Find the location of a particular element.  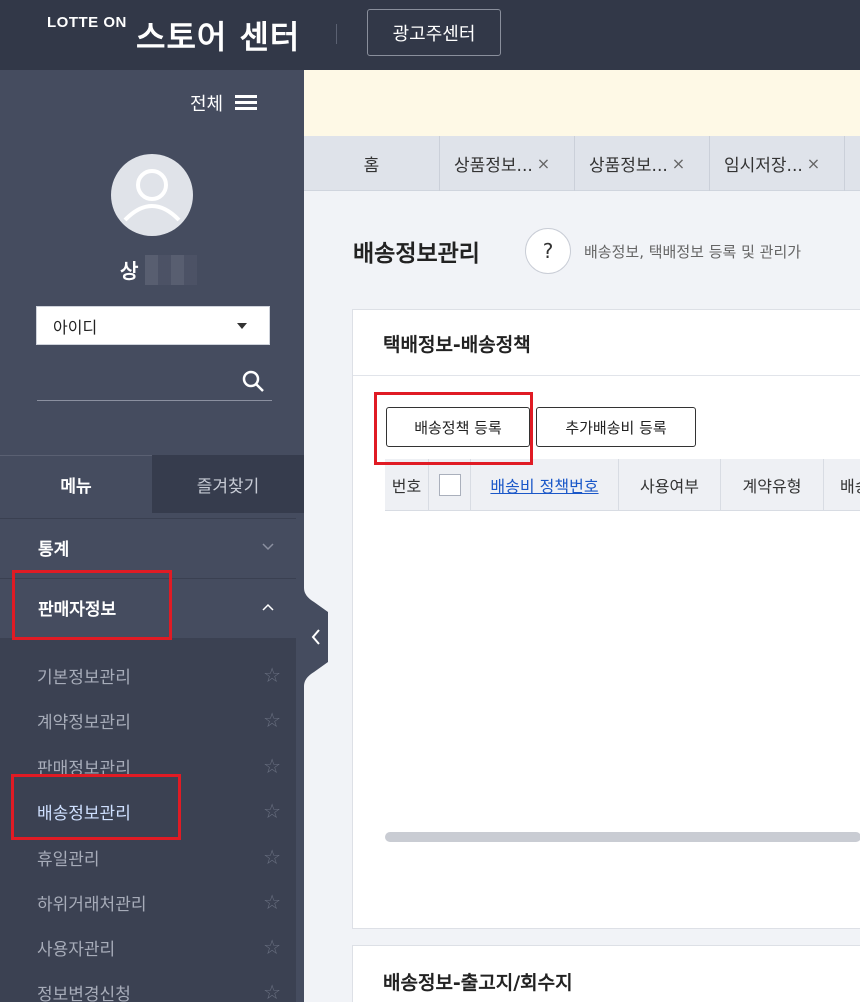

submenu-label: 계약정보관리 is located at coordinates (84, 723).